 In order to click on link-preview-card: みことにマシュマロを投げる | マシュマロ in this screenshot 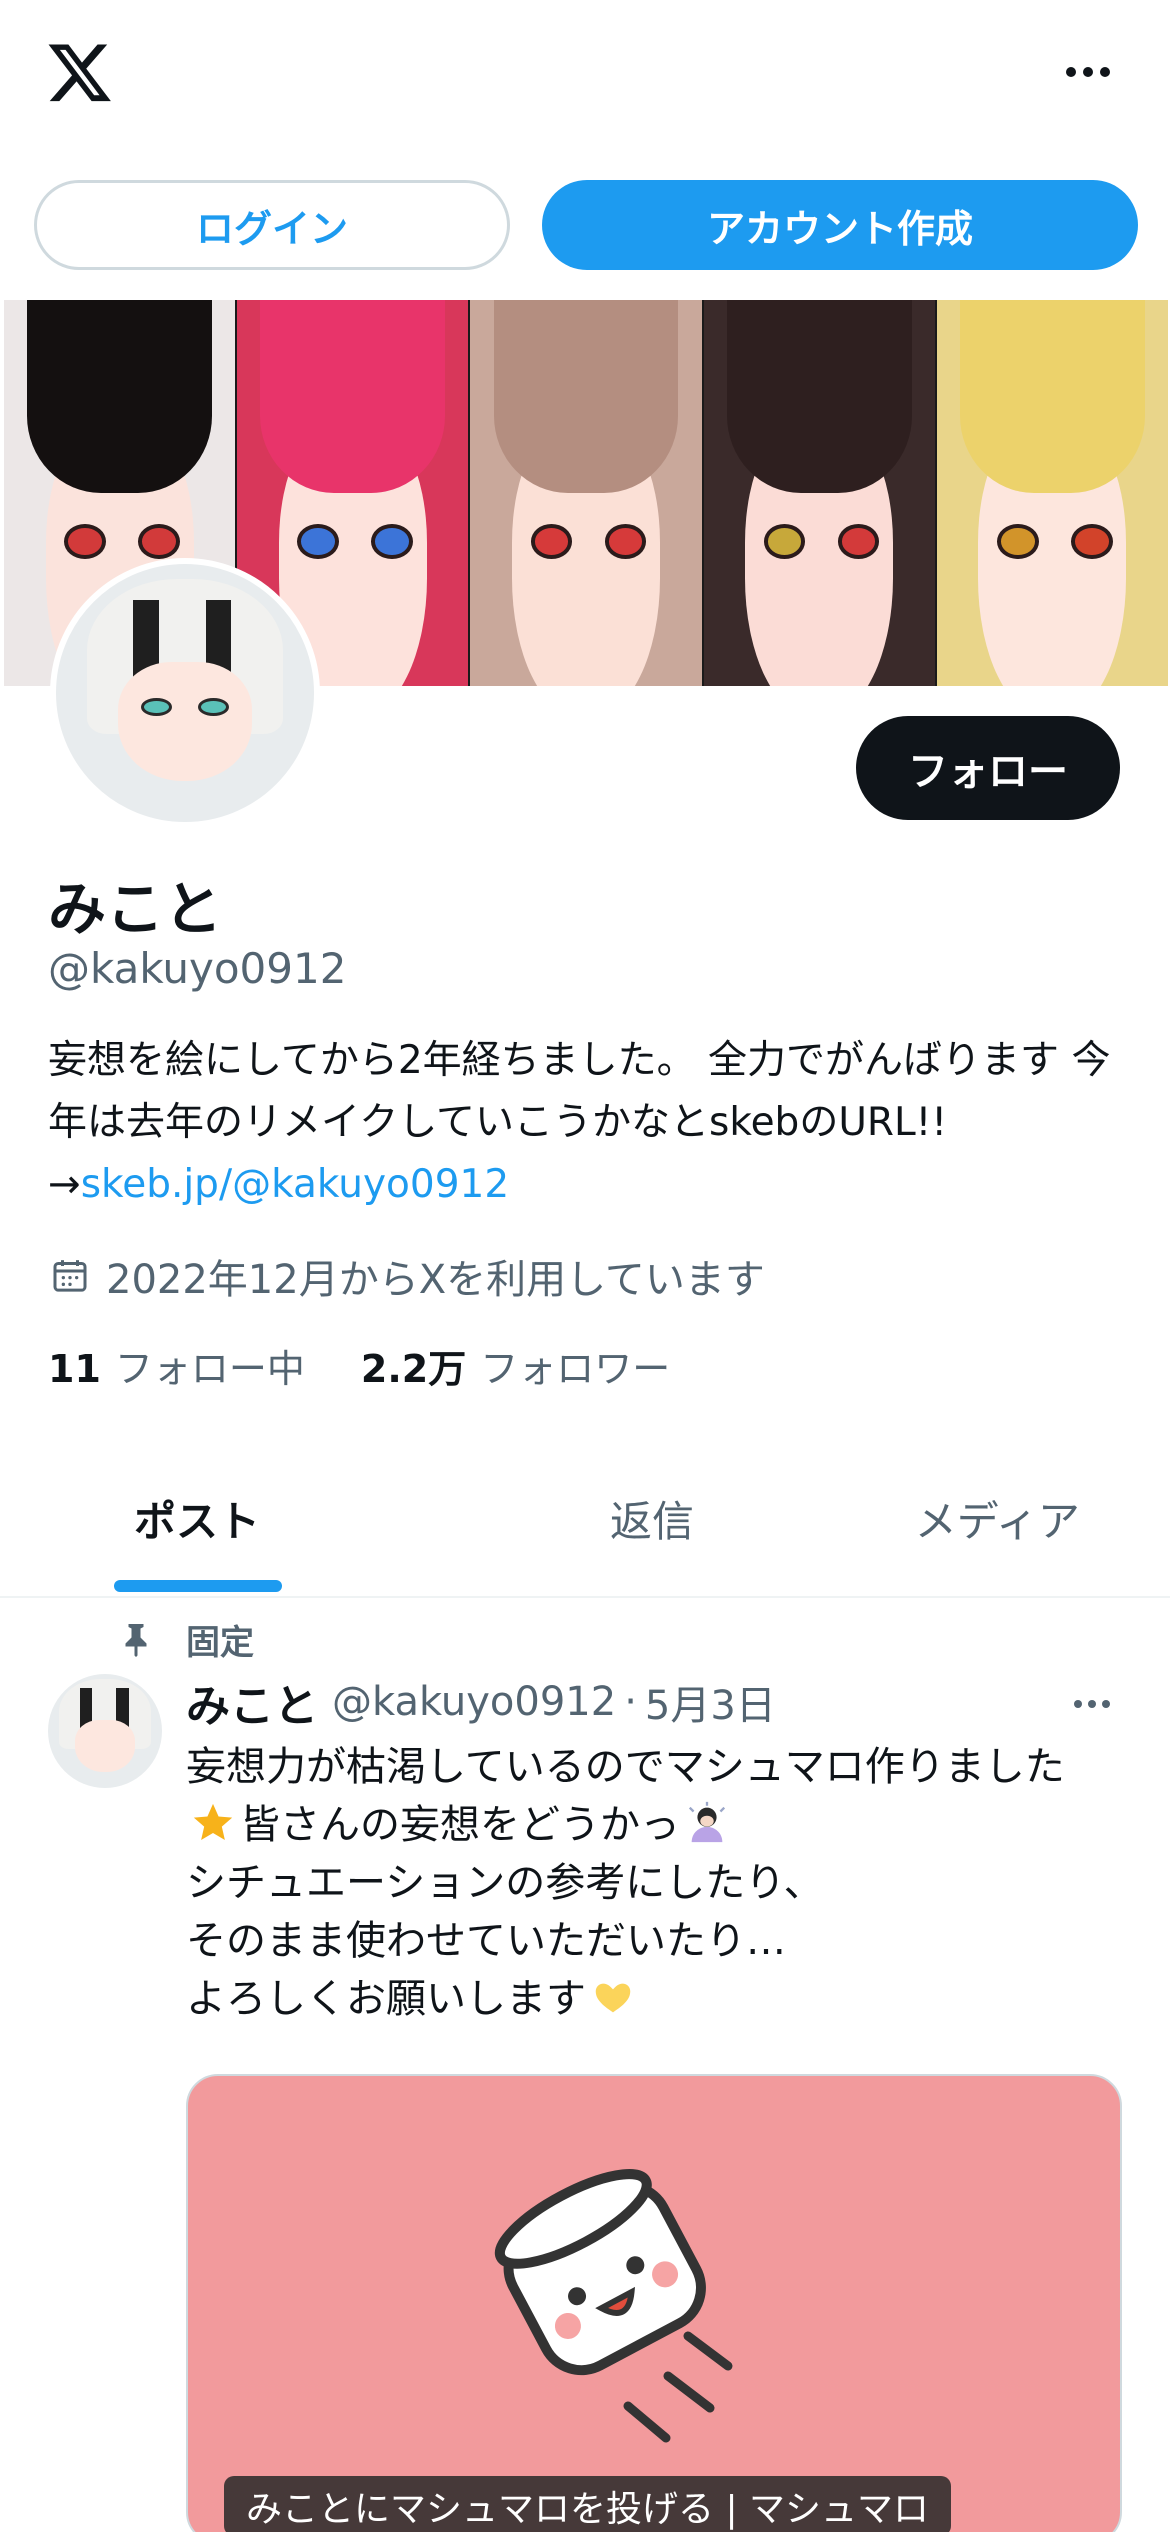, I will do `click(654, 2303)`.